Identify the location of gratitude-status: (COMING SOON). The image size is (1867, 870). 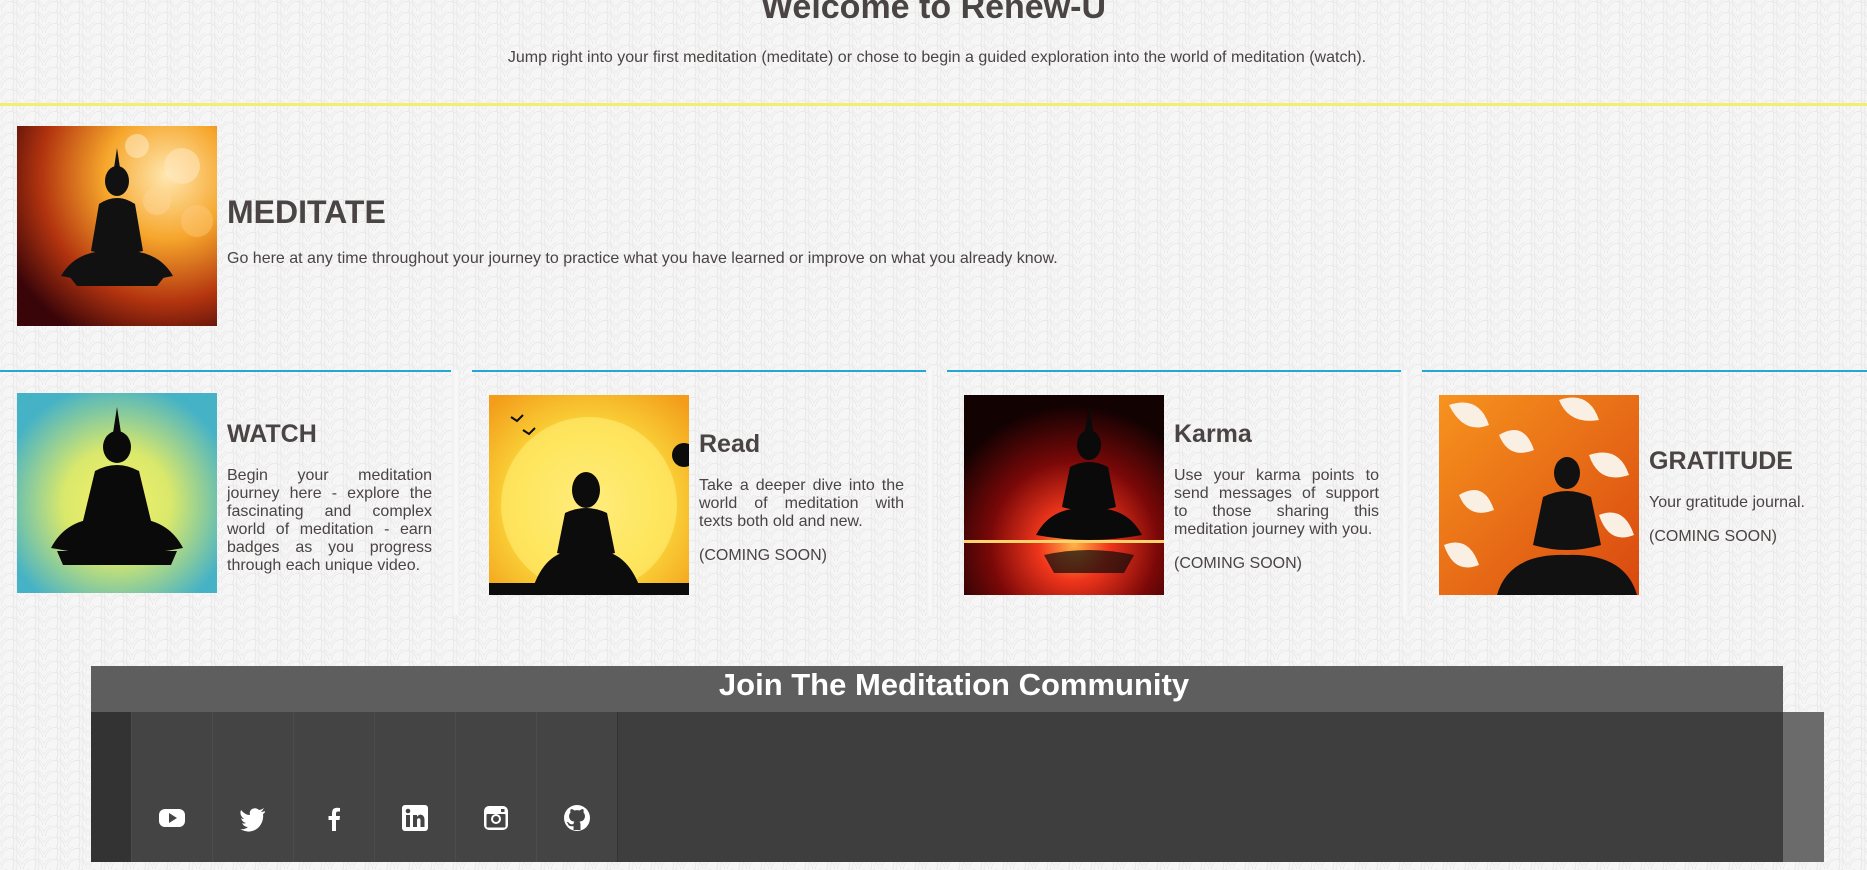
(1713, 536).